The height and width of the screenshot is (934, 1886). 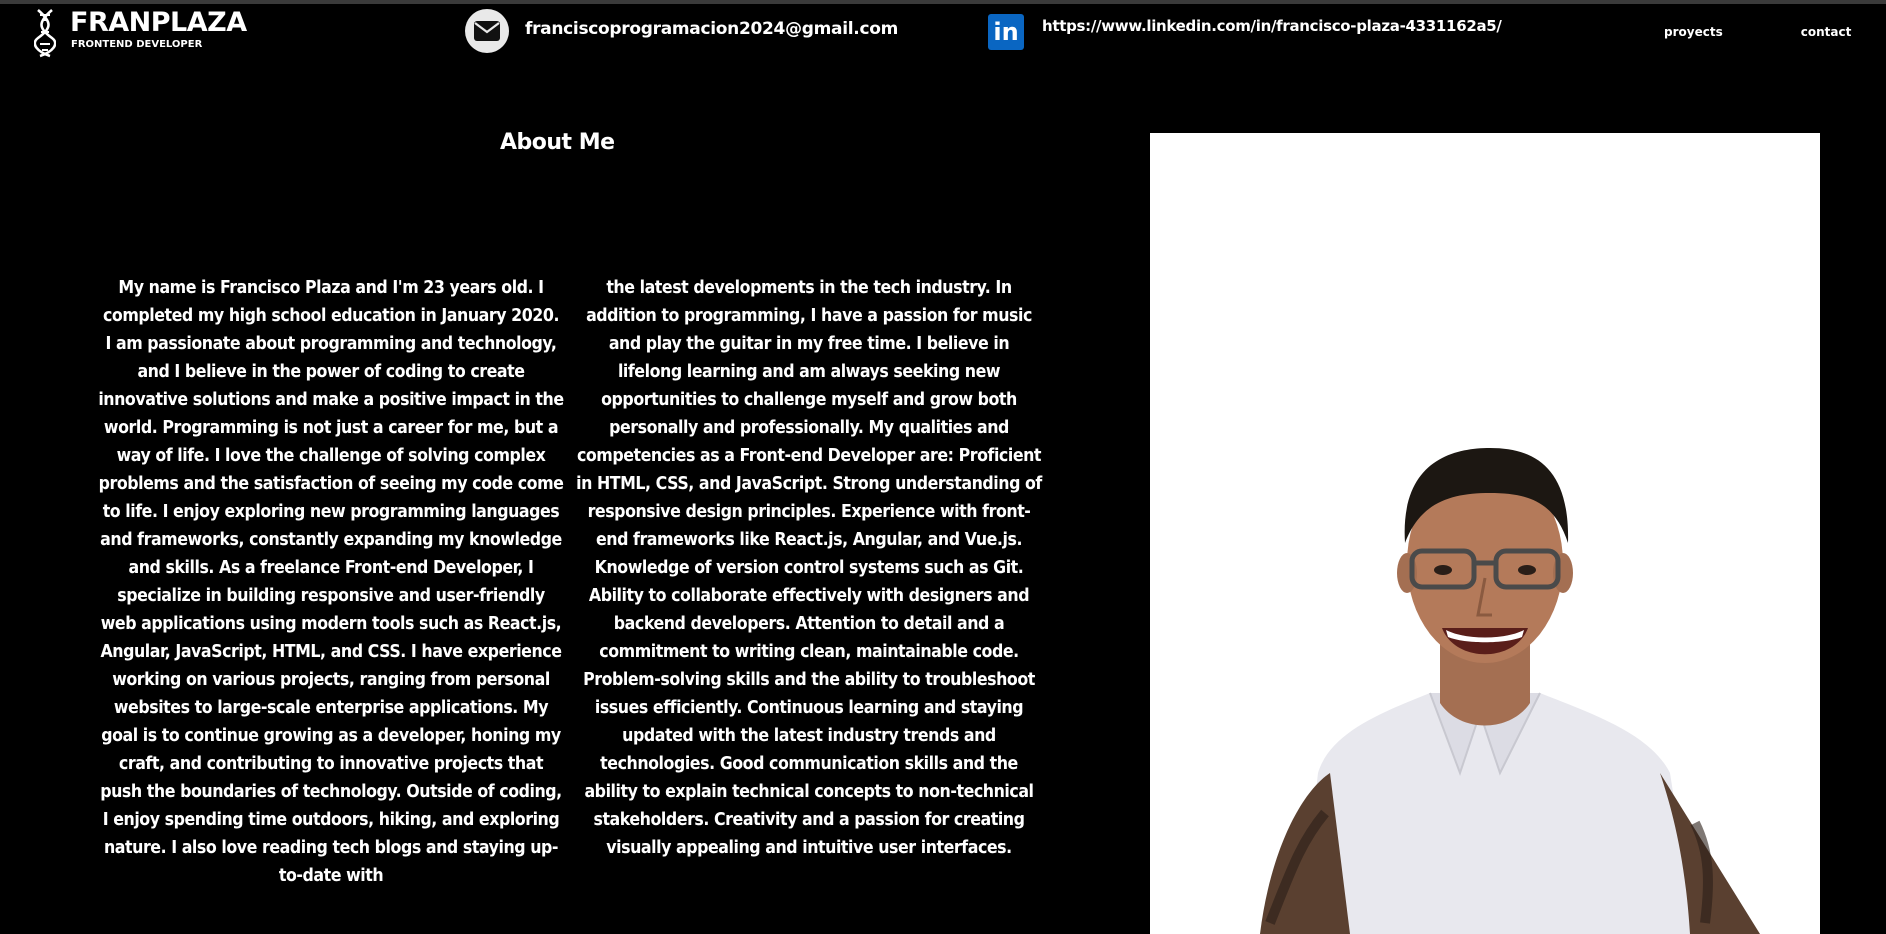 I want to click on envelope-icon, so click(x=487, y=31).